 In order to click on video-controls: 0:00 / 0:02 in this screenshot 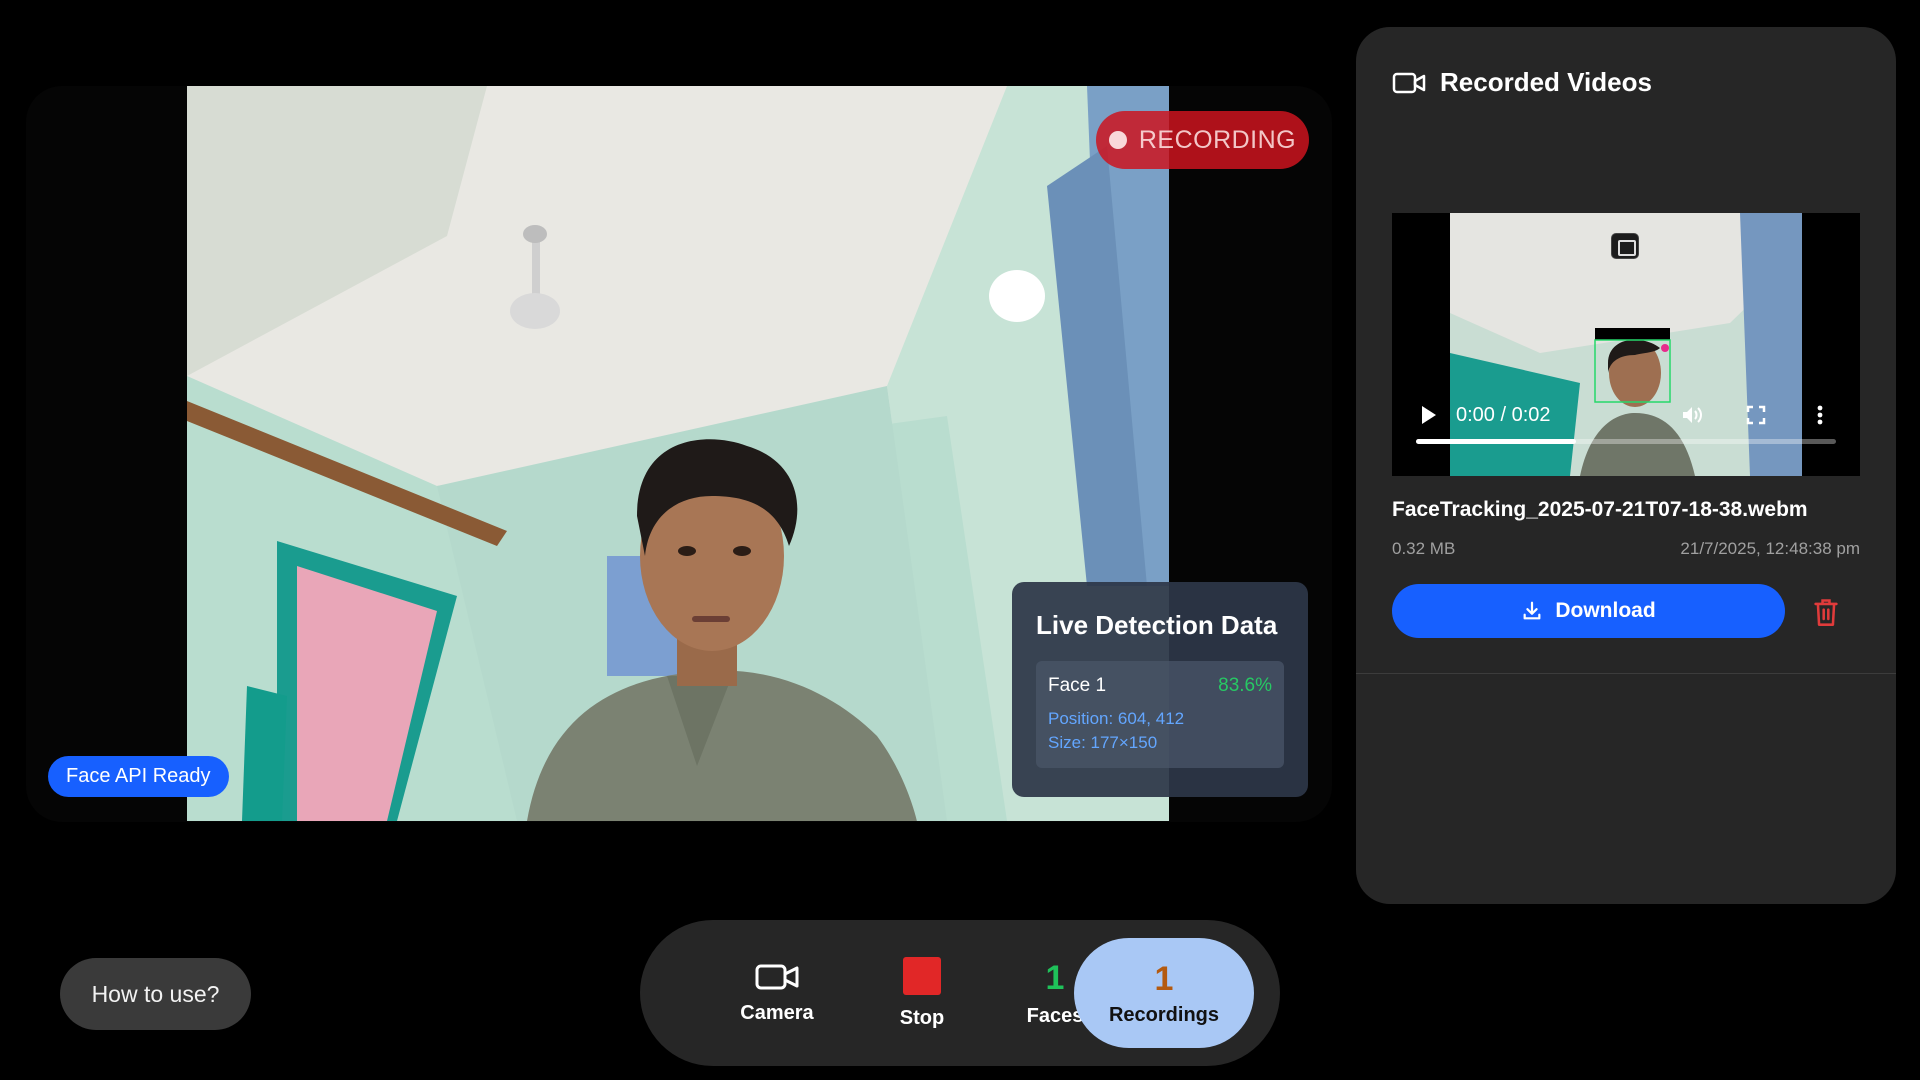, I will do `click(1626, 415)`.